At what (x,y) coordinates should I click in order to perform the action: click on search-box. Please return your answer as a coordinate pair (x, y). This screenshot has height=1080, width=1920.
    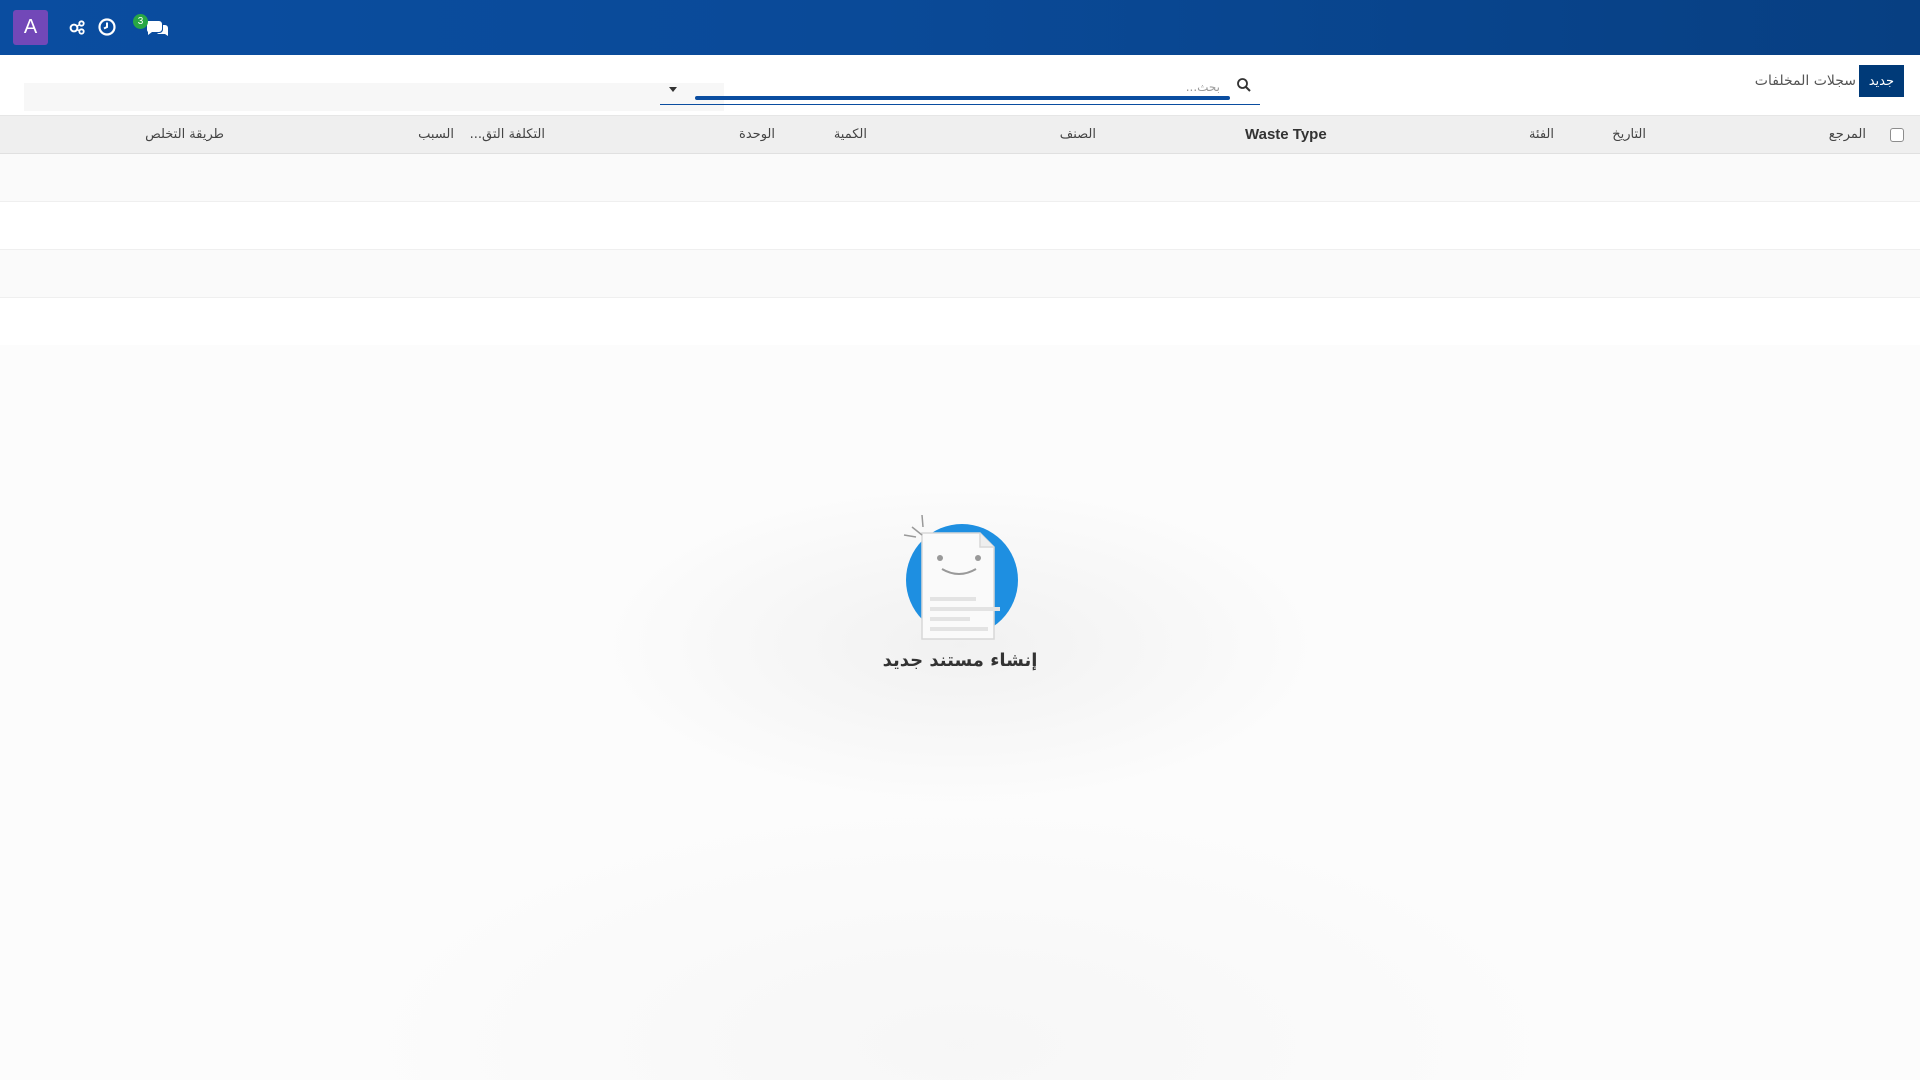
    Looking at the image, I should click on (960, 89).